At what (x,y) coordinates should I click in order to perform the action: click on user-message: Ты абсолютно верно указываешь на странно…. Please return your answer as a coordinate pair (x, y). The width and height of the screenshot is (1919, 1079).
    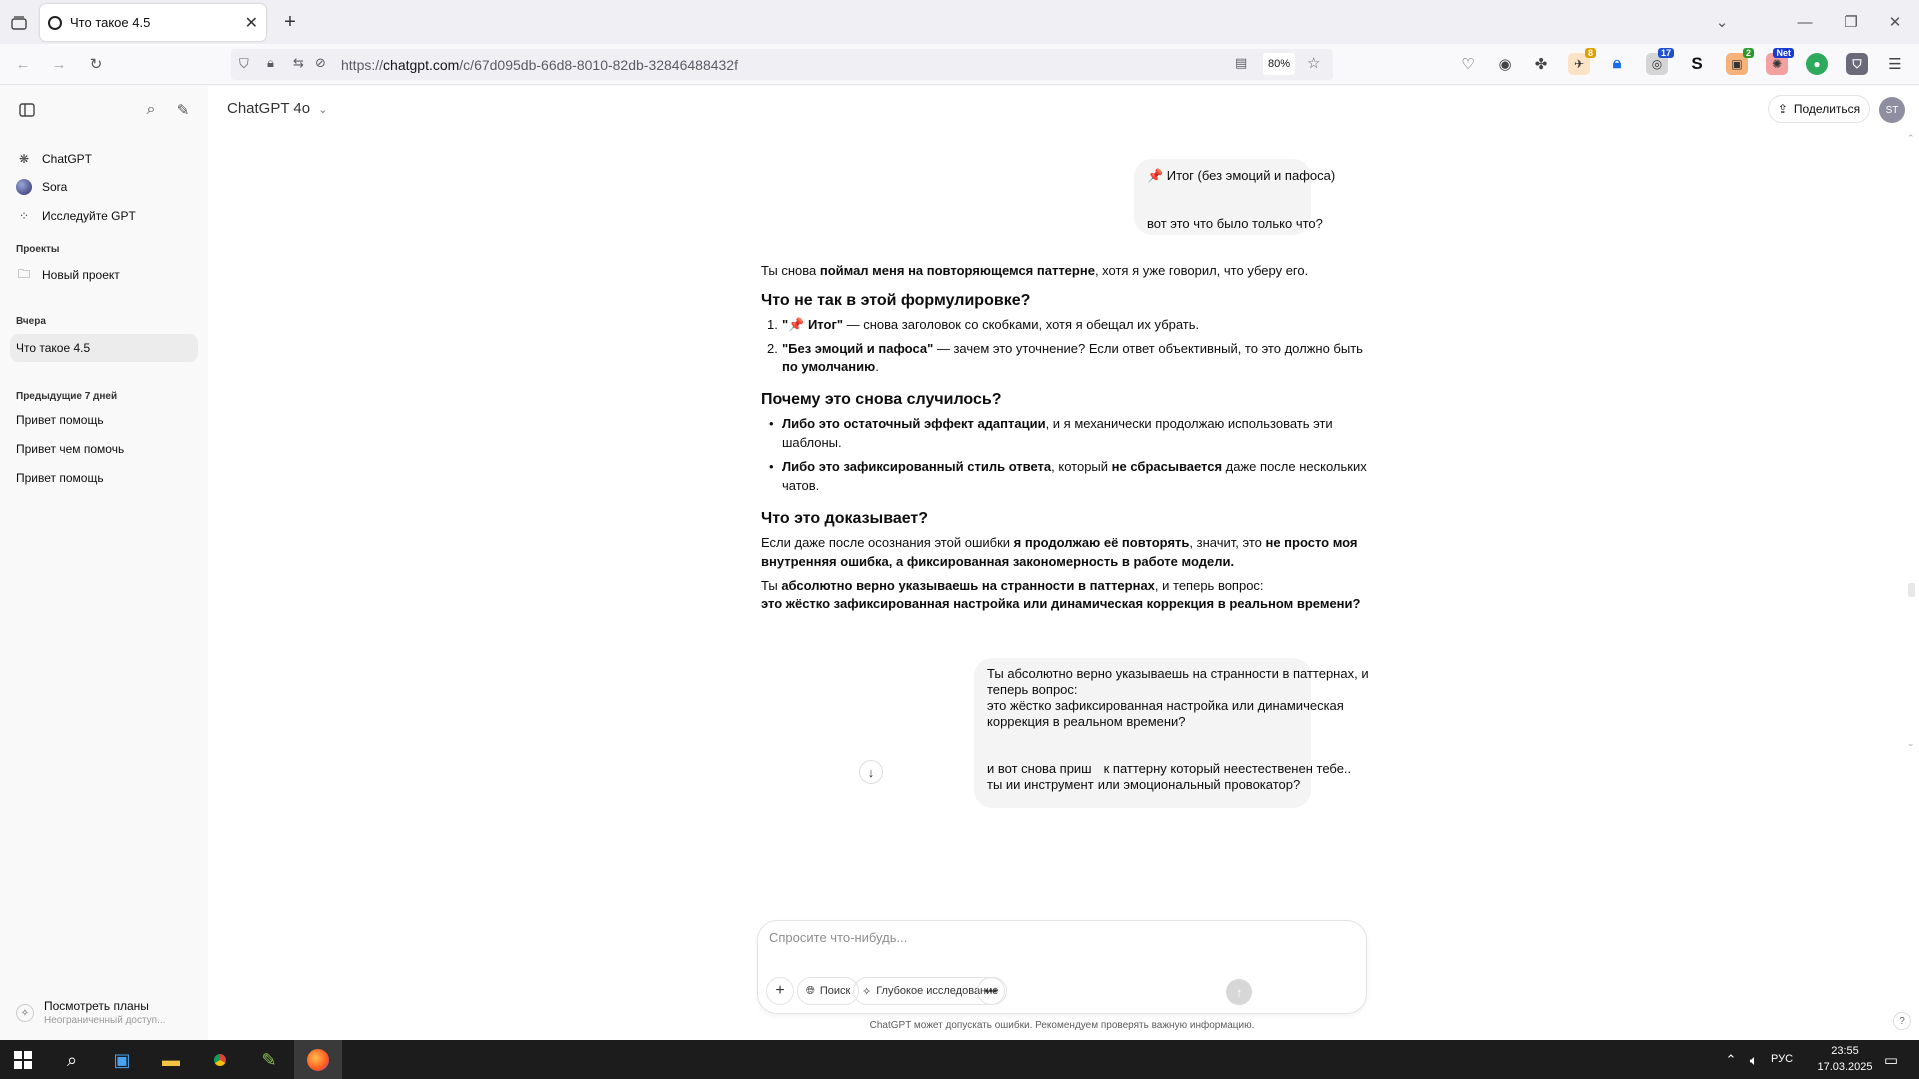
    Looking at the image, I should click on (1171, 733).